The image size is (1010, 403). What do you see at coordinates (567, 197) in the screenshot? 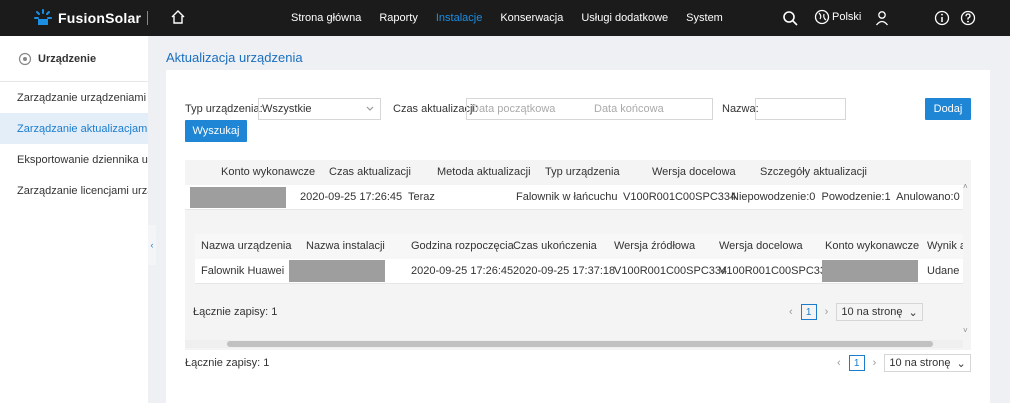
I see `device-type-cell: Falownik w łańcuchu` at bounding box center [567, 197].